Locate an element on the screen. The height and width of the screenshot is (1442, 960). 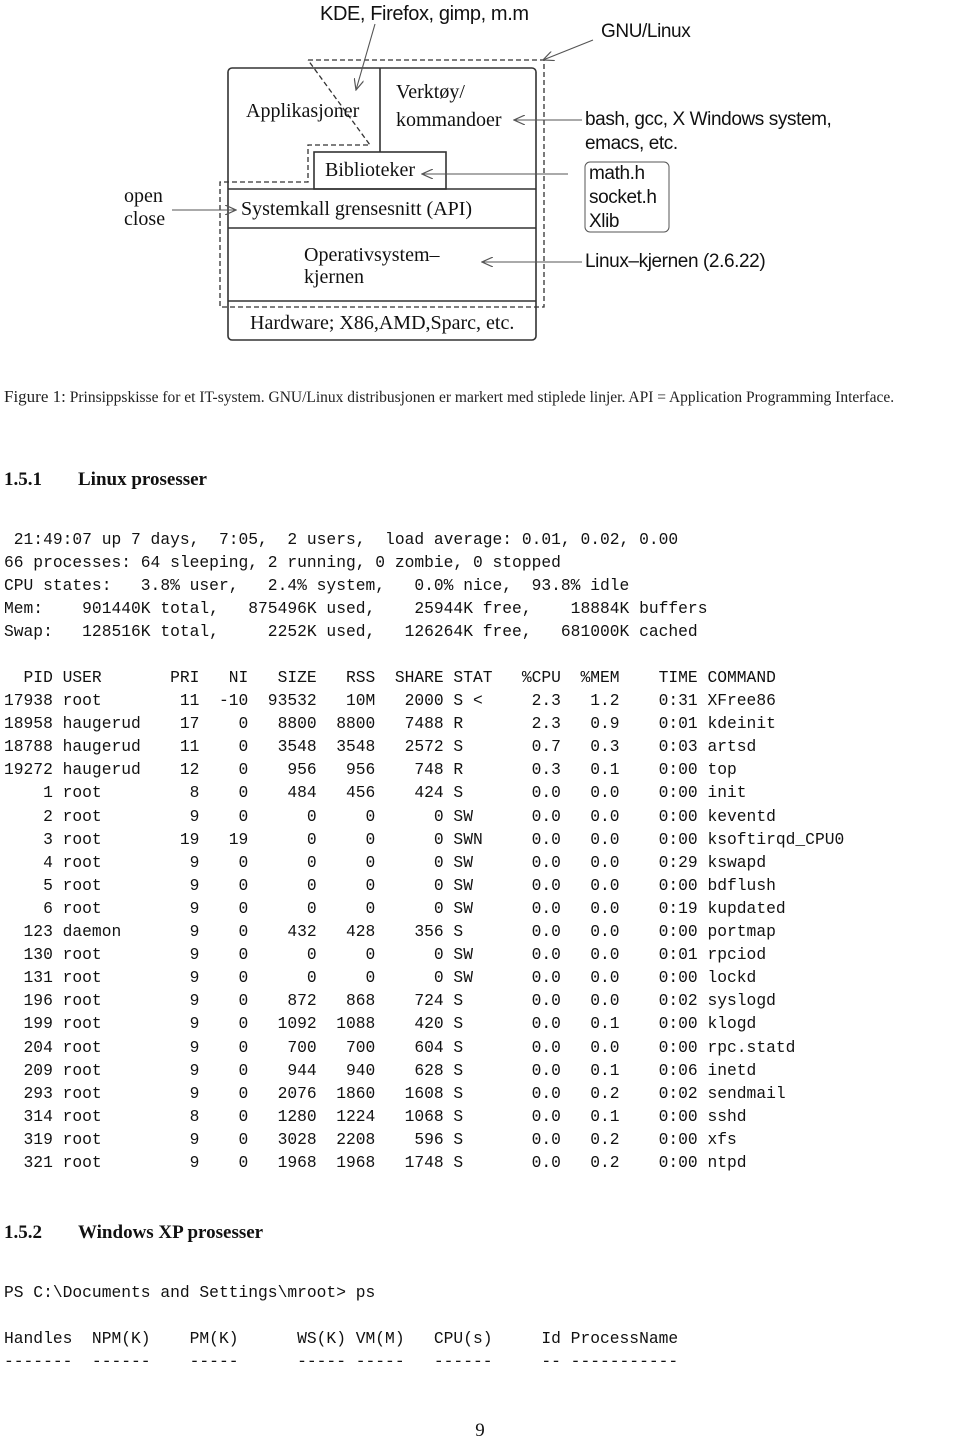
caption-prefix: Figure 1: is located at coordinates (35, 396).